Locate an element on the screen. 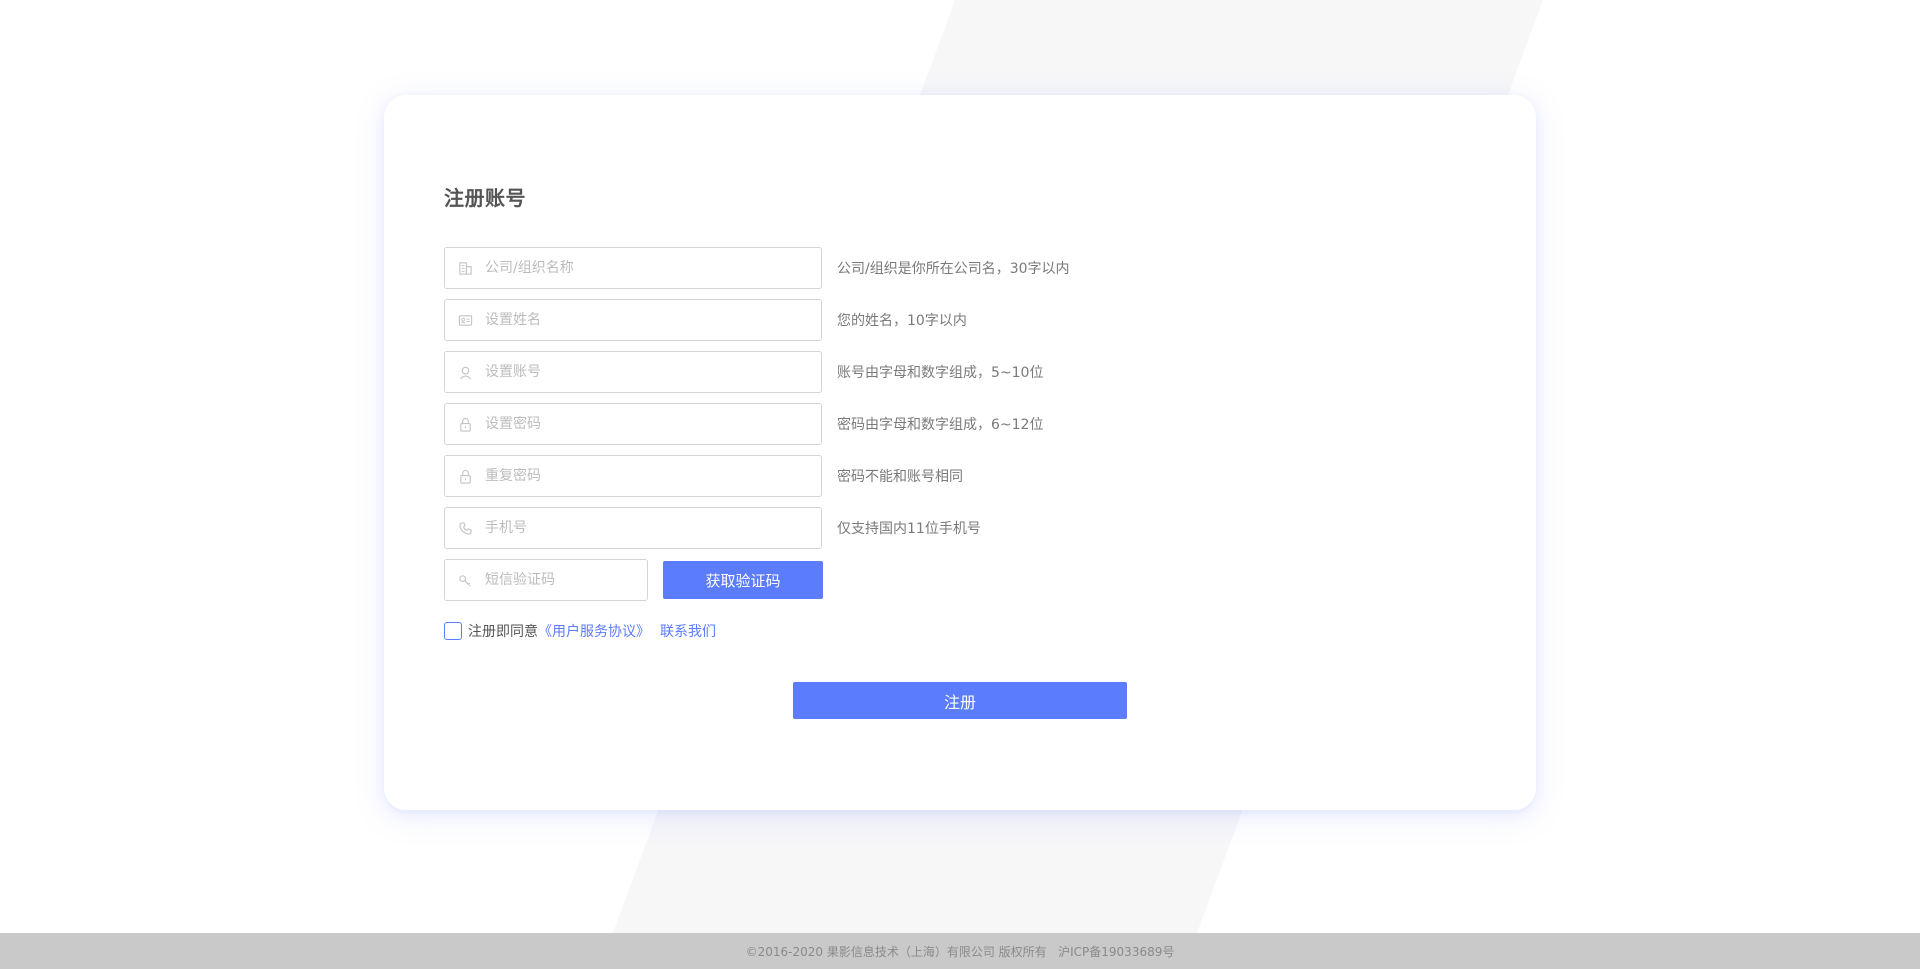 The height and width of the screenshot is (969, 1920). form-row-sms: 获取验证码 is located at coordinates (633, 580).